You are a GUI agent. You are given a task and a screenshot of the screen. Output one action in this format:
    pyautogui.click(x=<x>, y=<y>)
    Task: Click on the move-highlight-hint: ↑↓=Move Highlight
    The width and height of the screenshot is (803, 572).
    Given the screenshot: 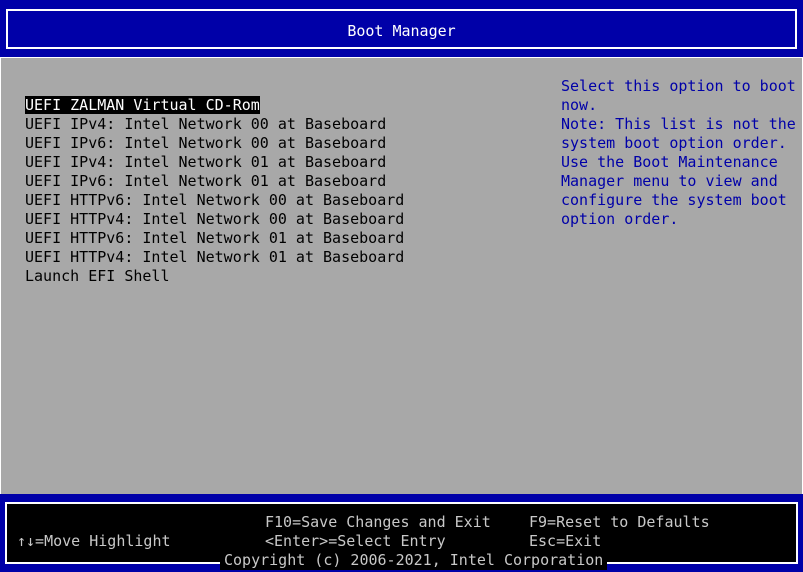 What is the action you would take?
    pyautogui.click(x=94, y=541)
    